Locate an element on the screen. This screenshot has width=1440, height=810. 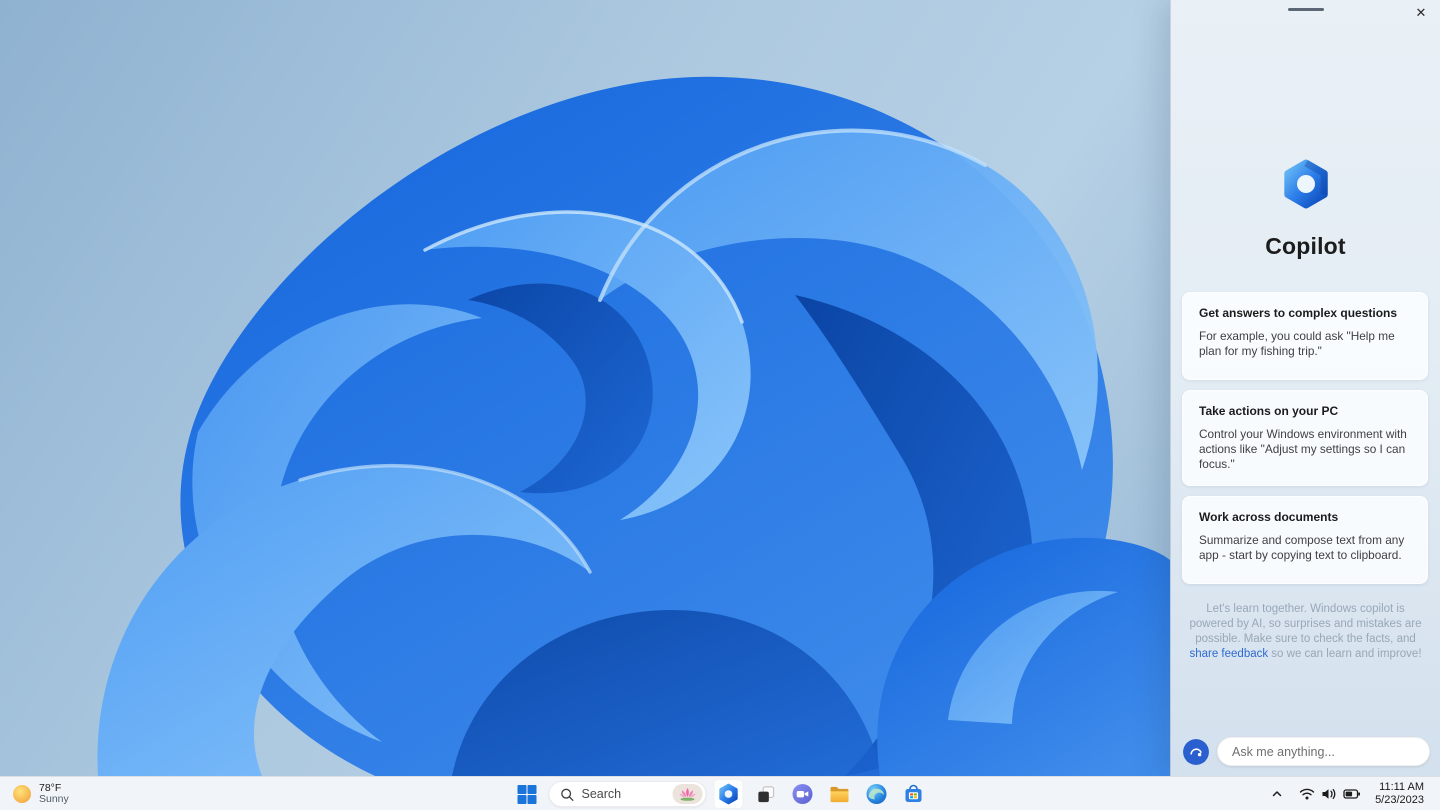
microsoft-store-button is located at coordinates (914, 794).